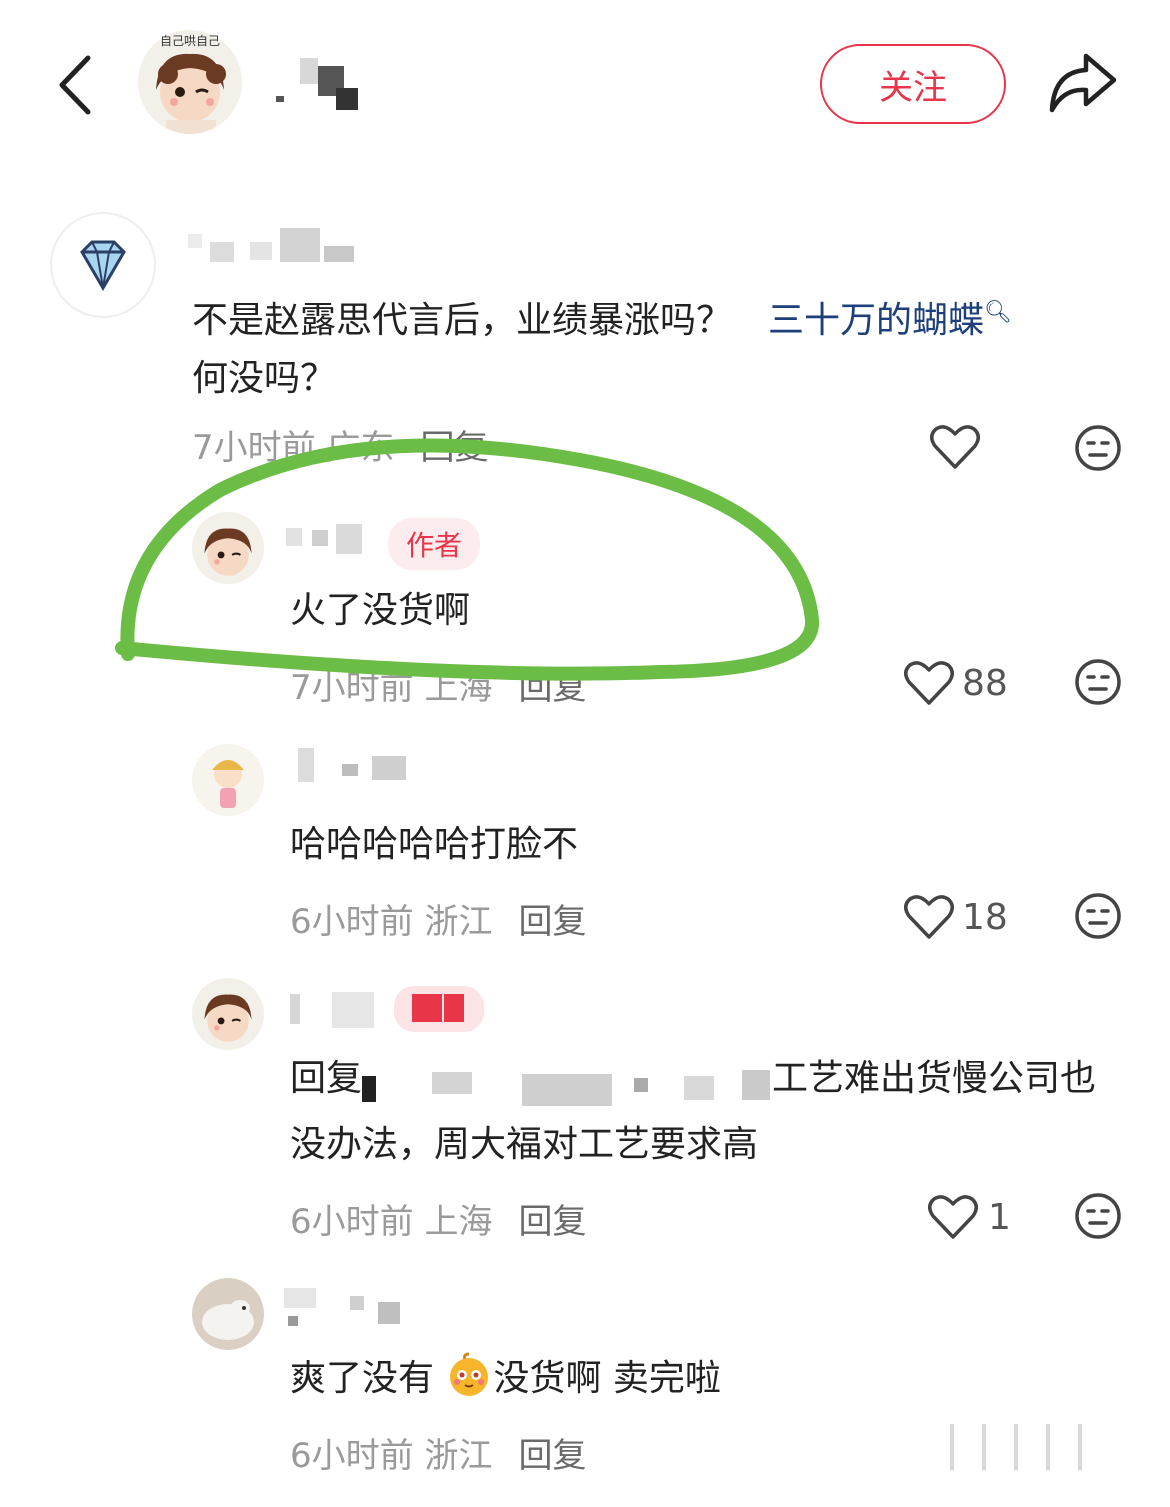 The height and width of the screenshot is (1507, 1170). Describe the element at coordinates (956, 917) in the screenshot. I see `like-button: 18` at that location.